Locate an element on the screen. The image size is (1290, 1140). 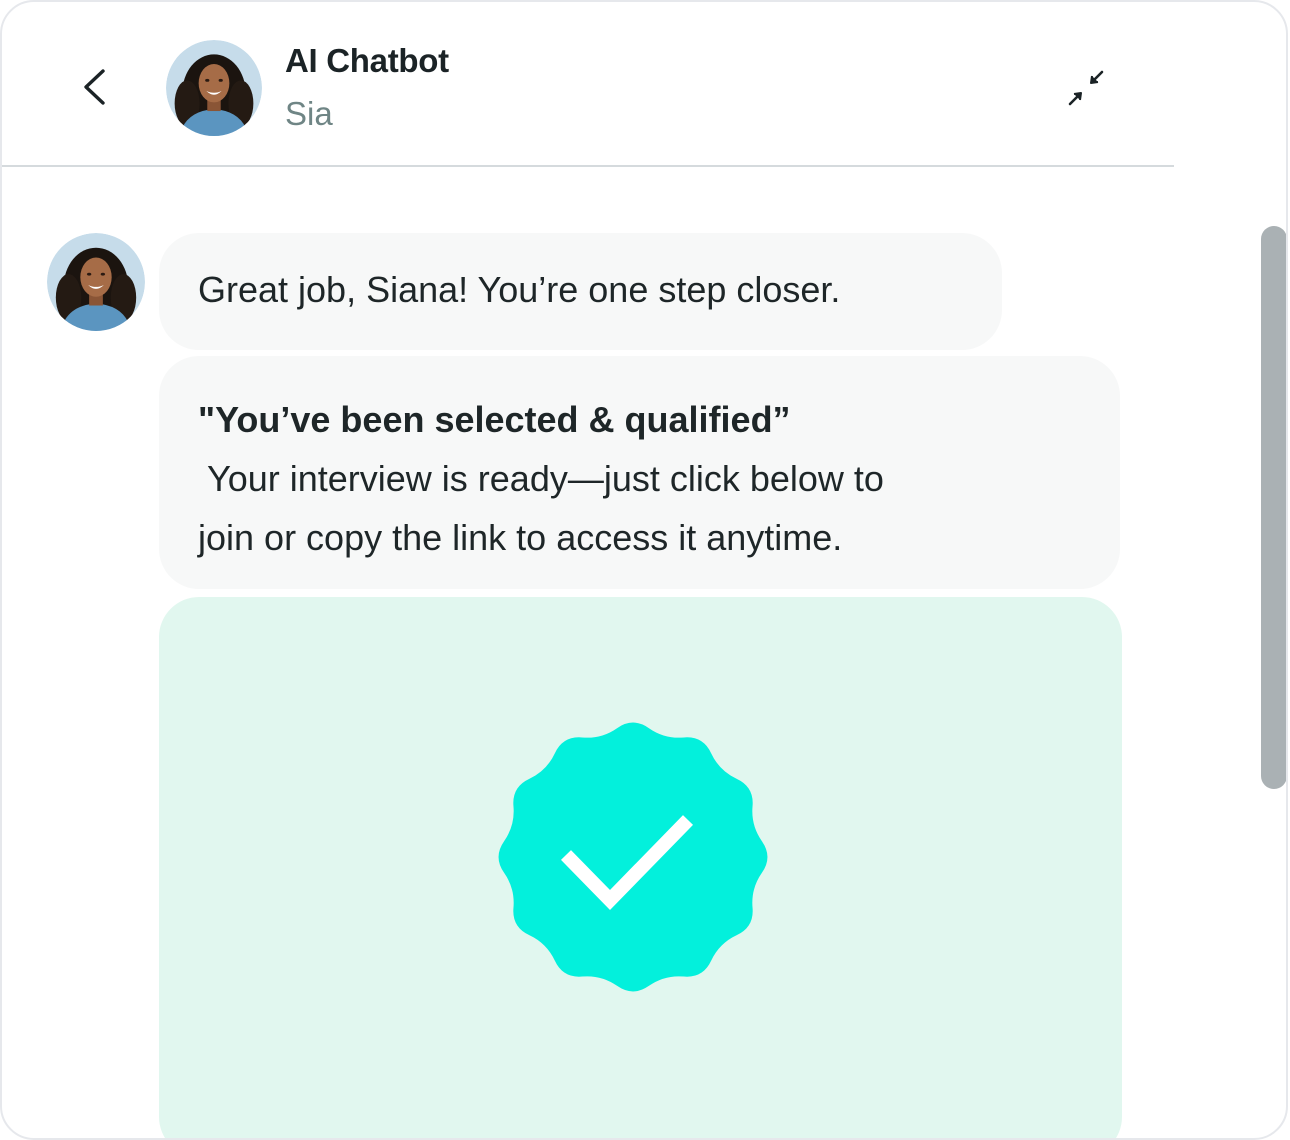
verified-badge is located at coordinates (633, 857).